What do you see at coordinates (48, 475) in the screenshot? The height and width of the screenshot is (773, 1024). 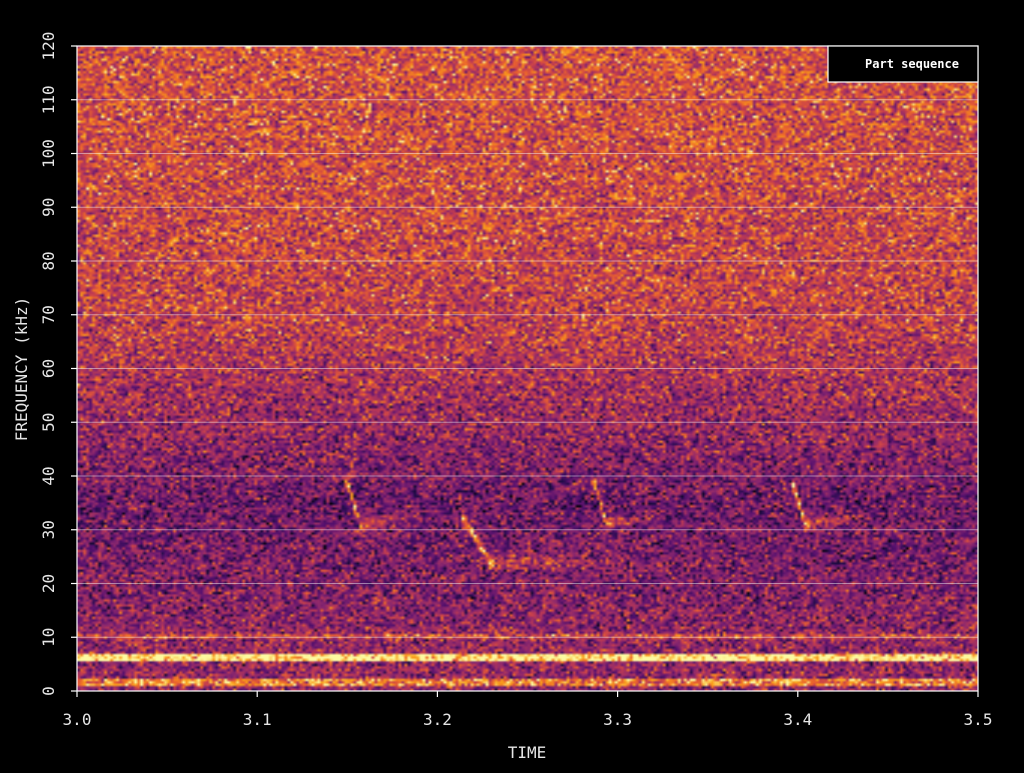 I see `y-tick-label-40: 40` at bounding box center [48, 475].